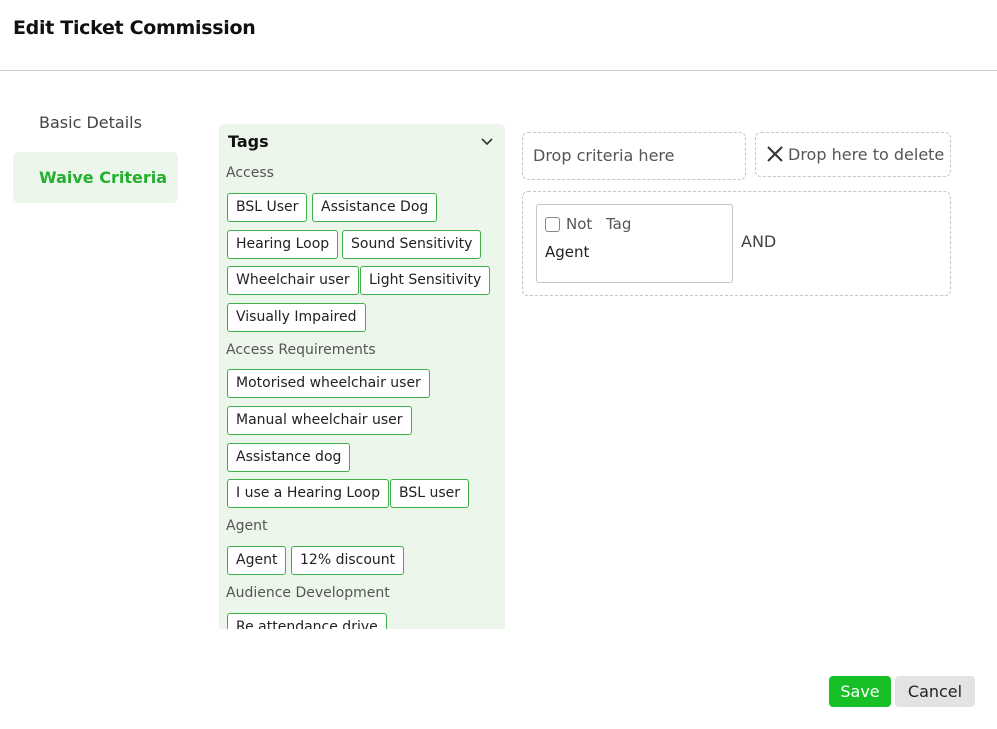 This screenshot has height=729, width=997. What do you see at coordinates (248, 141) in the screenshot?
I see `tags-panel-title: Tags` at bounding box center [248, 141].